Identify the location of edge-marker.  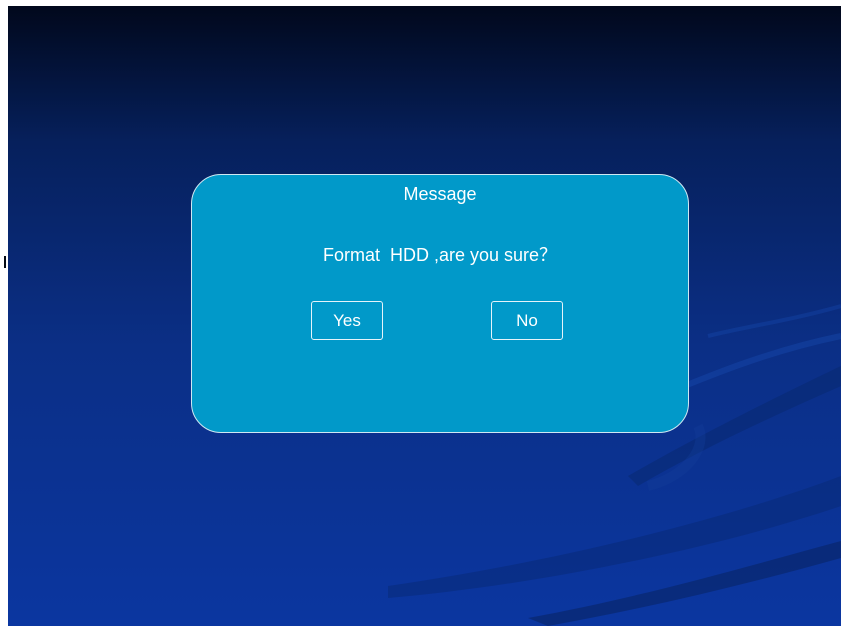
(5, 262).